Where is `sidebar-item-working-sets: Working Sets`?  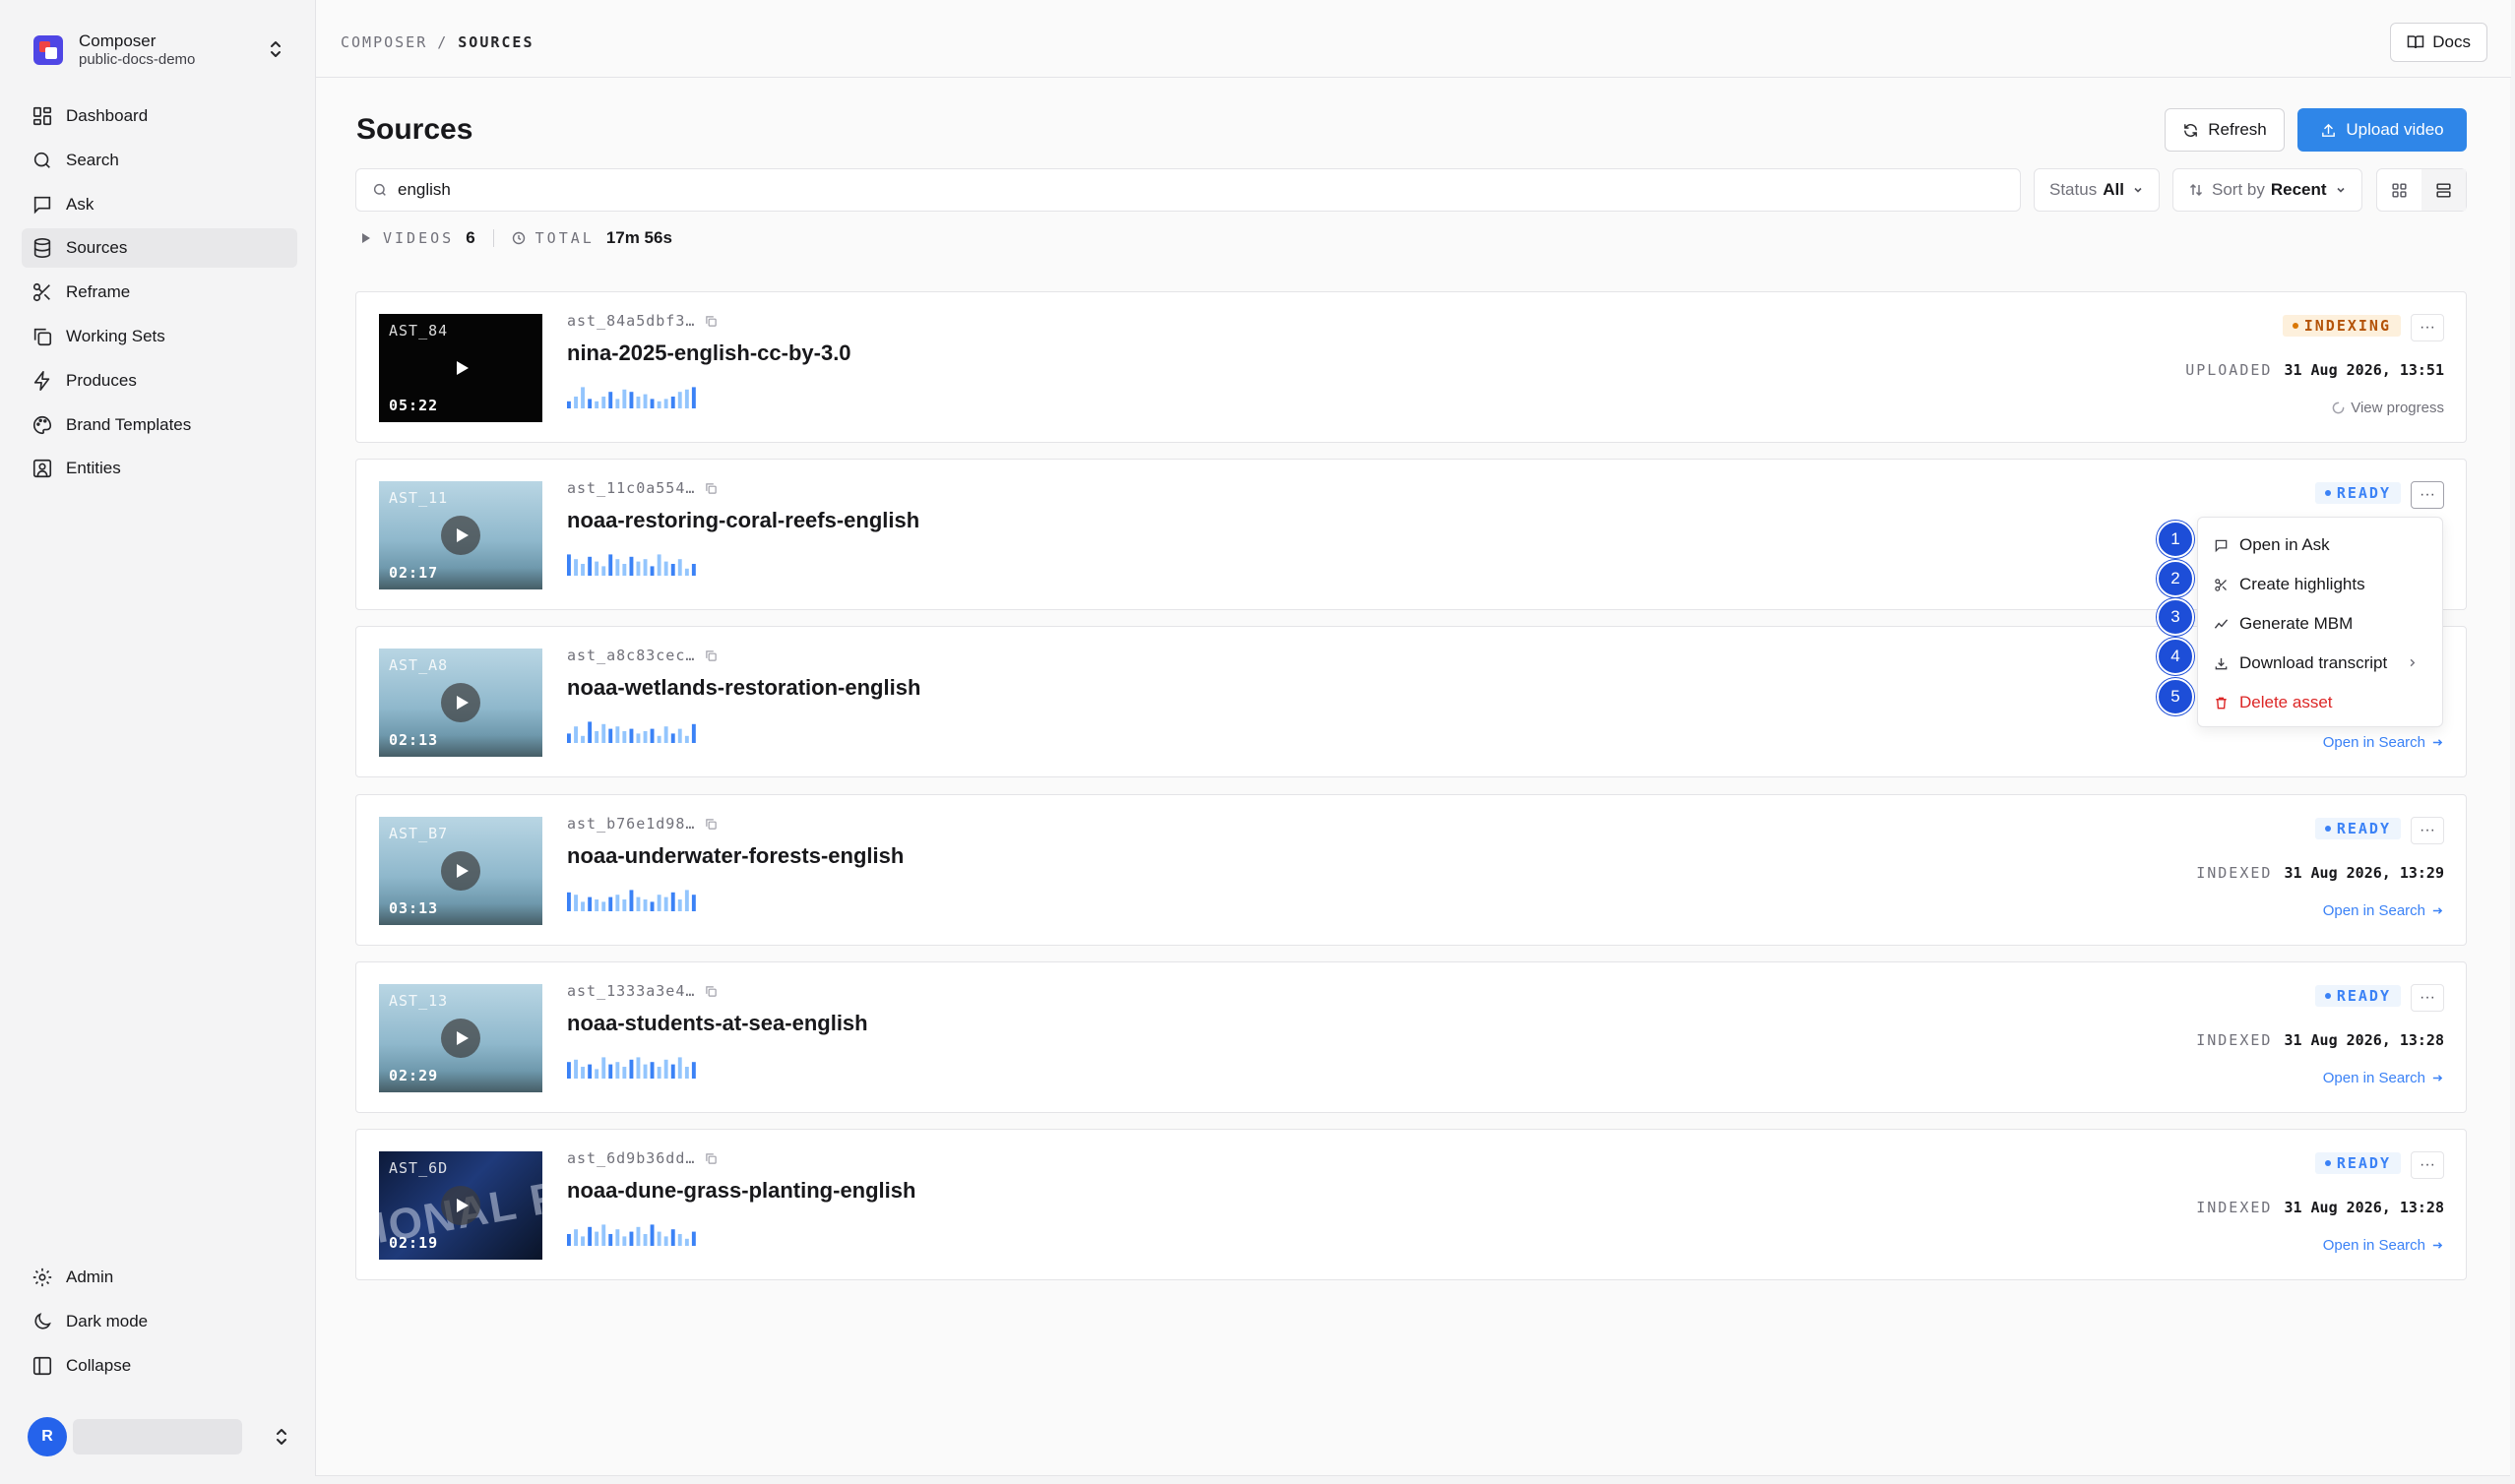 sidebar-item-working-sets: Working Sets is located at coordinates (159, 336).